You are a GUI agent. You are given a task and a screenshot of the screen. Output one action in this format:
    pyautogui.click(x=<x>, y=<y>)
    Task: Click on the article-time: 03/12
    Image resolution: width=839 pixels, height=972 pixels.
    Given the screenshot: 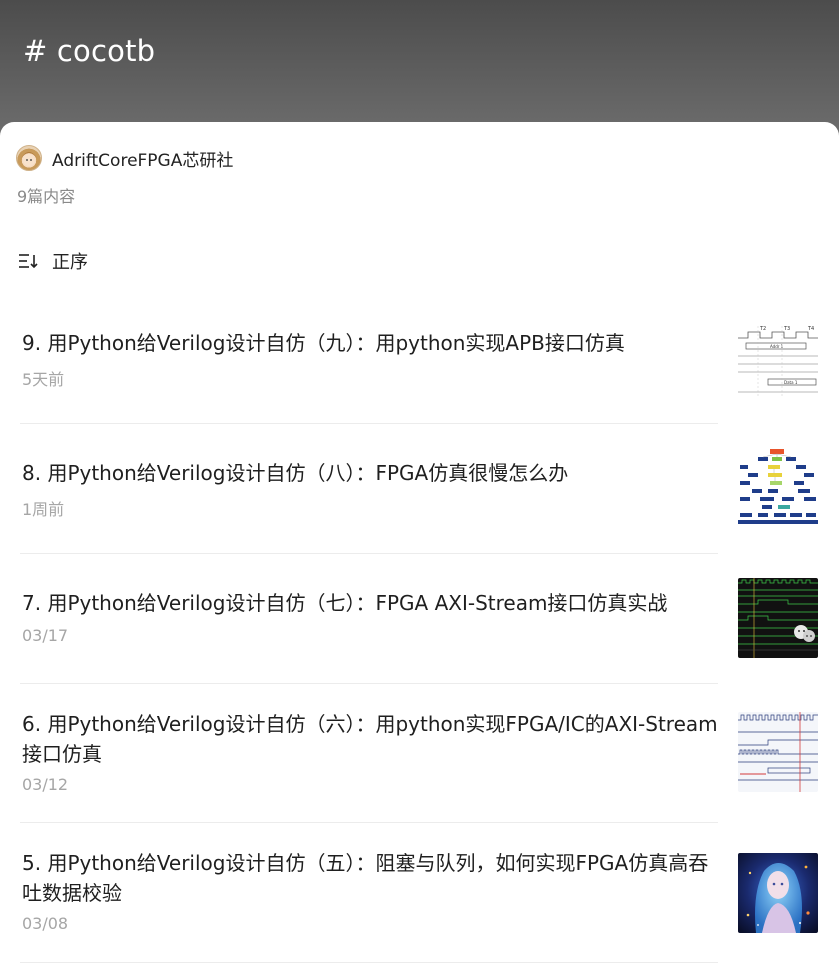 What is the action you would take?
    pyautogui.click(x=45, y=784)
    